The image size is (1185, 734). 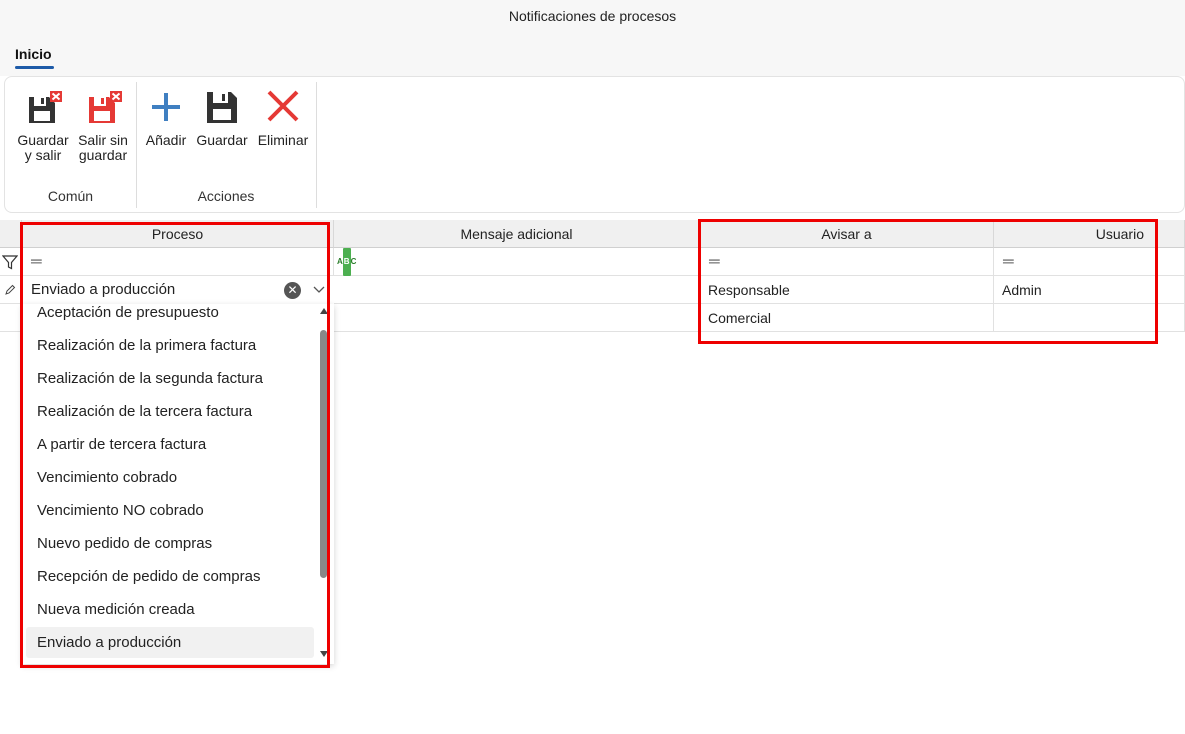 What do you see at coordinates (33, 54) in the screenshot?
I see `tab-inicio: Inicio` at bounding box center [33, 54].